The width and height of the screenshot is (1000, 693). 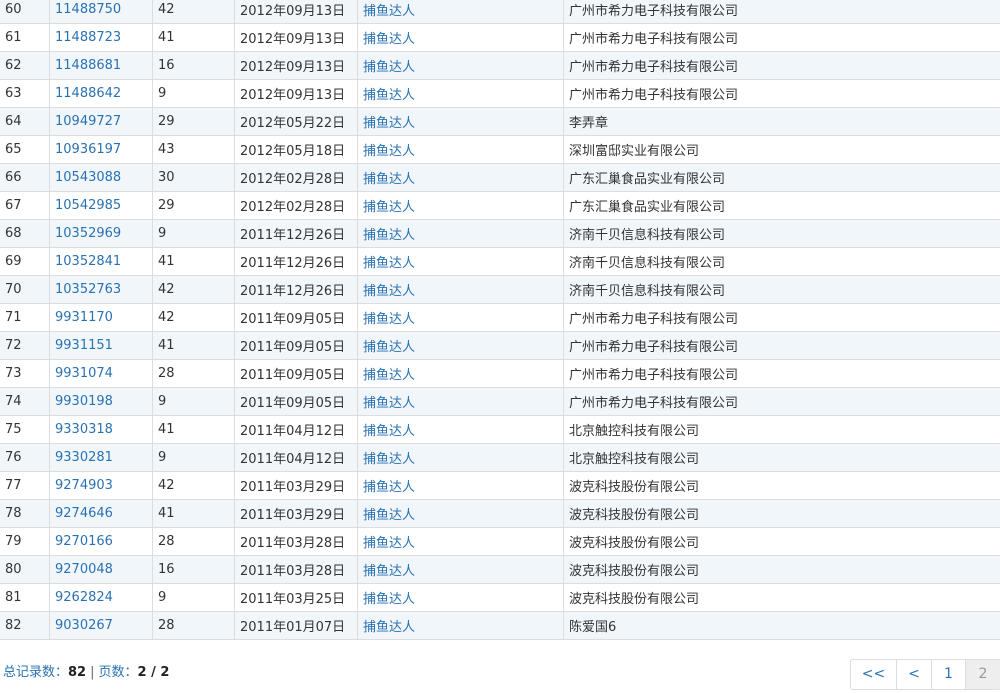 What do you see at coordinates (296, 569) in the screenshot?
I see `application-date-cell: 2011年03月28日` at bounding box center [296, 569].